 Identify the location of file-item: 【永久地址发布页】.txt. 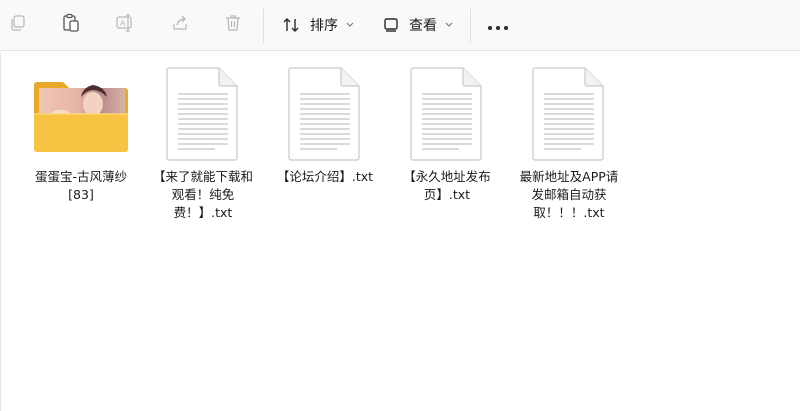
(447, 134).